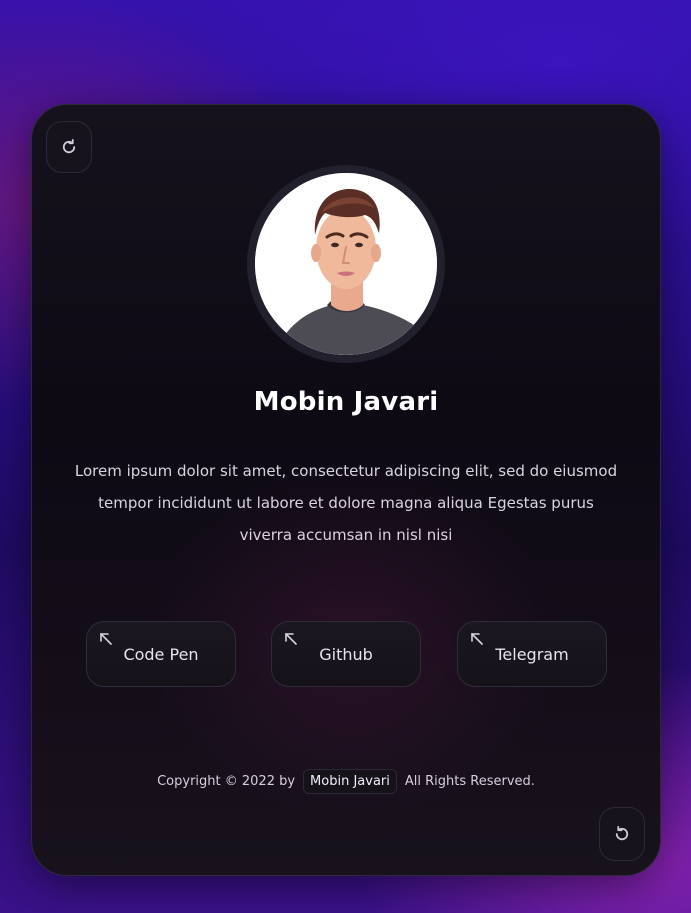  I want to click on avatar, so click(346, 264).